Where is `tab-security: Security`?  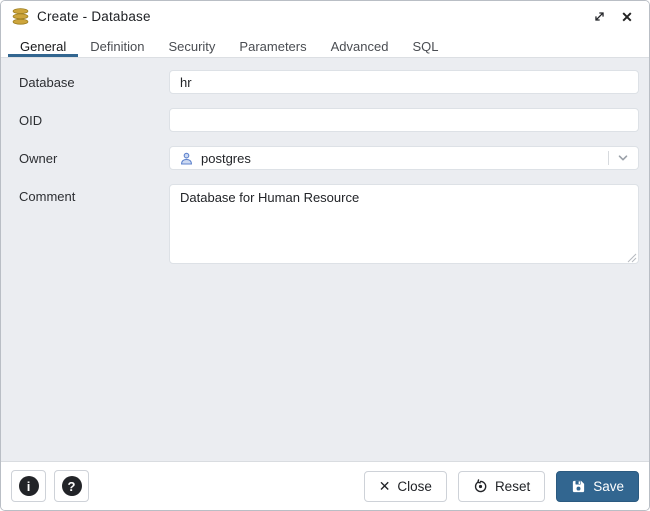 tab-security: Security is located at coordinates (191, 44).